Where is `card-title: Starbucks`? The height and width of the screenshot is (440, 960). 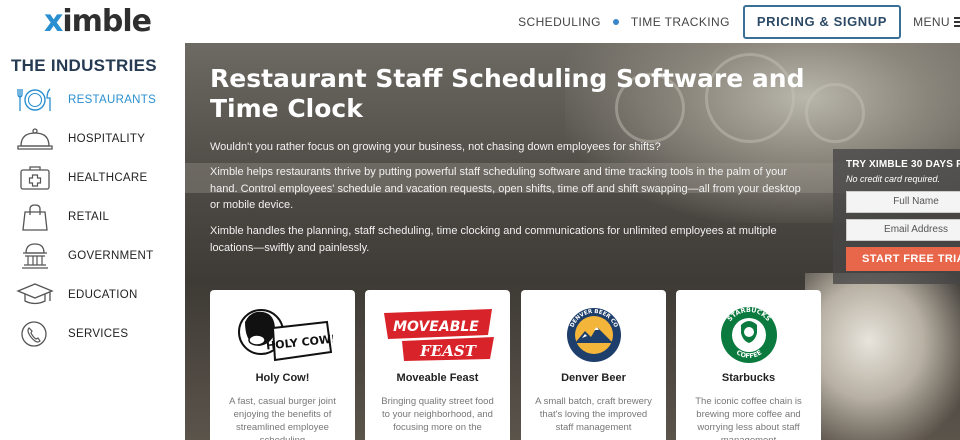
card-title: Starbucks is located at coordinates (748, 378).